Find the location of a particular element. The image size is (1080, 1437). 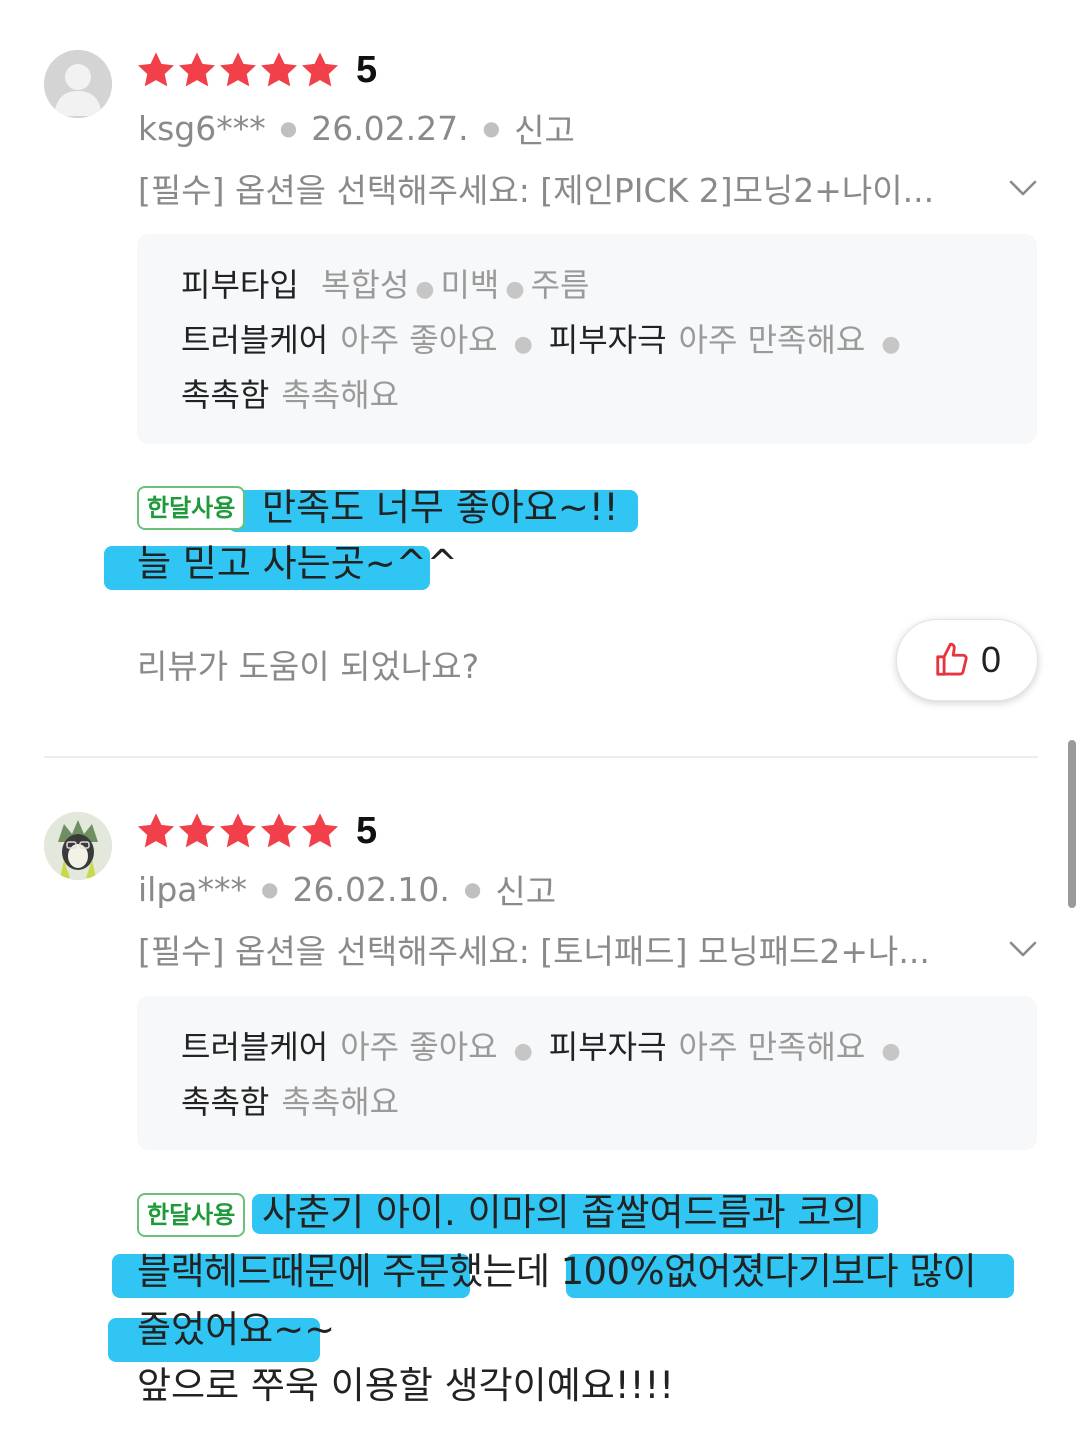

skin-attributes-box: 트러블케어 아주 좋아요 ● 피부자극 아주 만족해요 ● 촉촉함 촉촉해요 is located at coordinates (587, 1073).